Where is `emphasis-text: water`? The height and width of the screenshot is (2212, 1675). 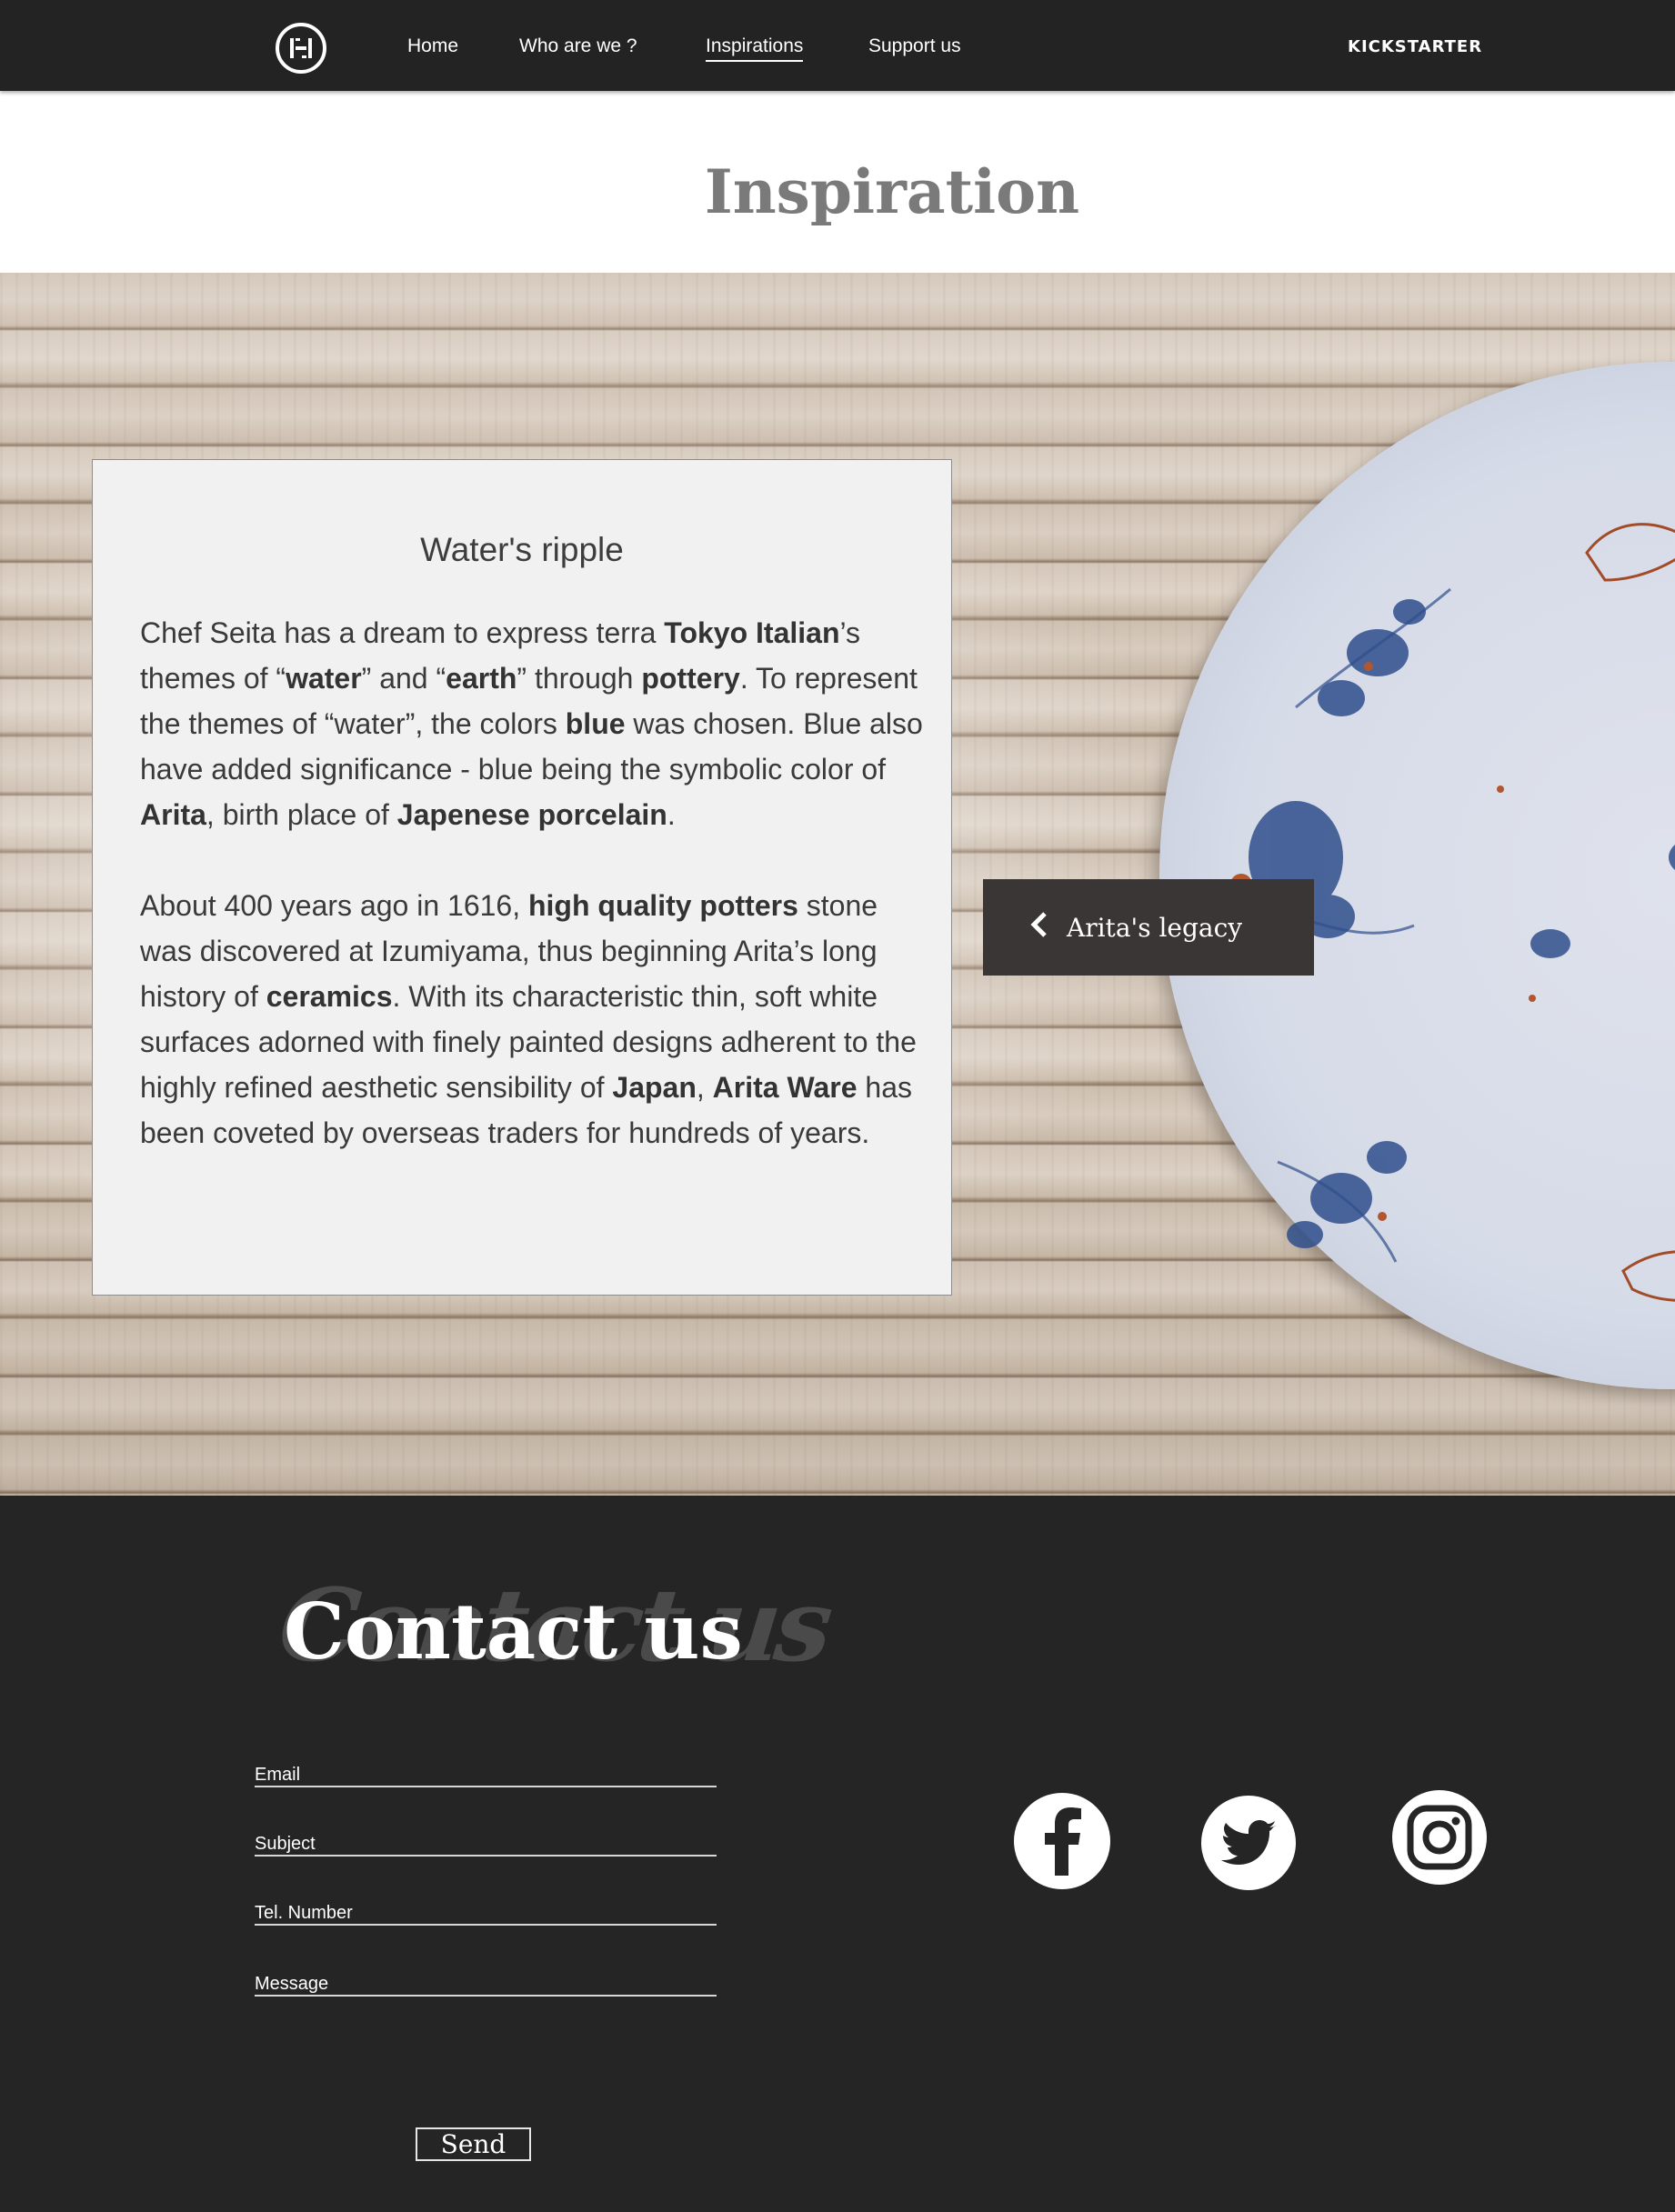
emphasis-text: water is located at coordinates (324, 678).